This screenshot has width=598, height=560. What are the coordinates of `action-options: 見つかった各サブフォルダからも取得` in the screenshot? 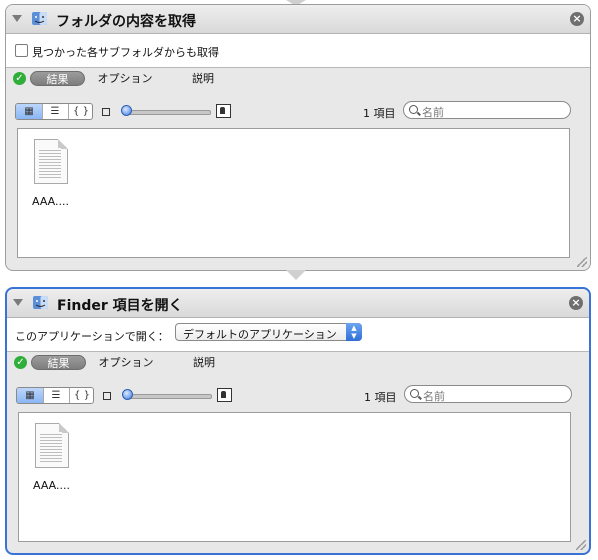 It's located at (298, 51).